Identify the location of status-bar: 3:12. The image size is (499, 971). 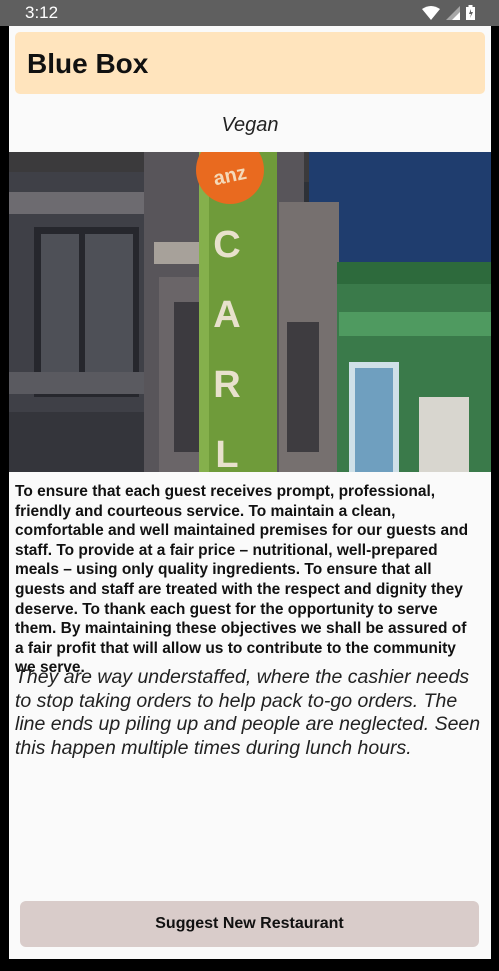
(249, 13).